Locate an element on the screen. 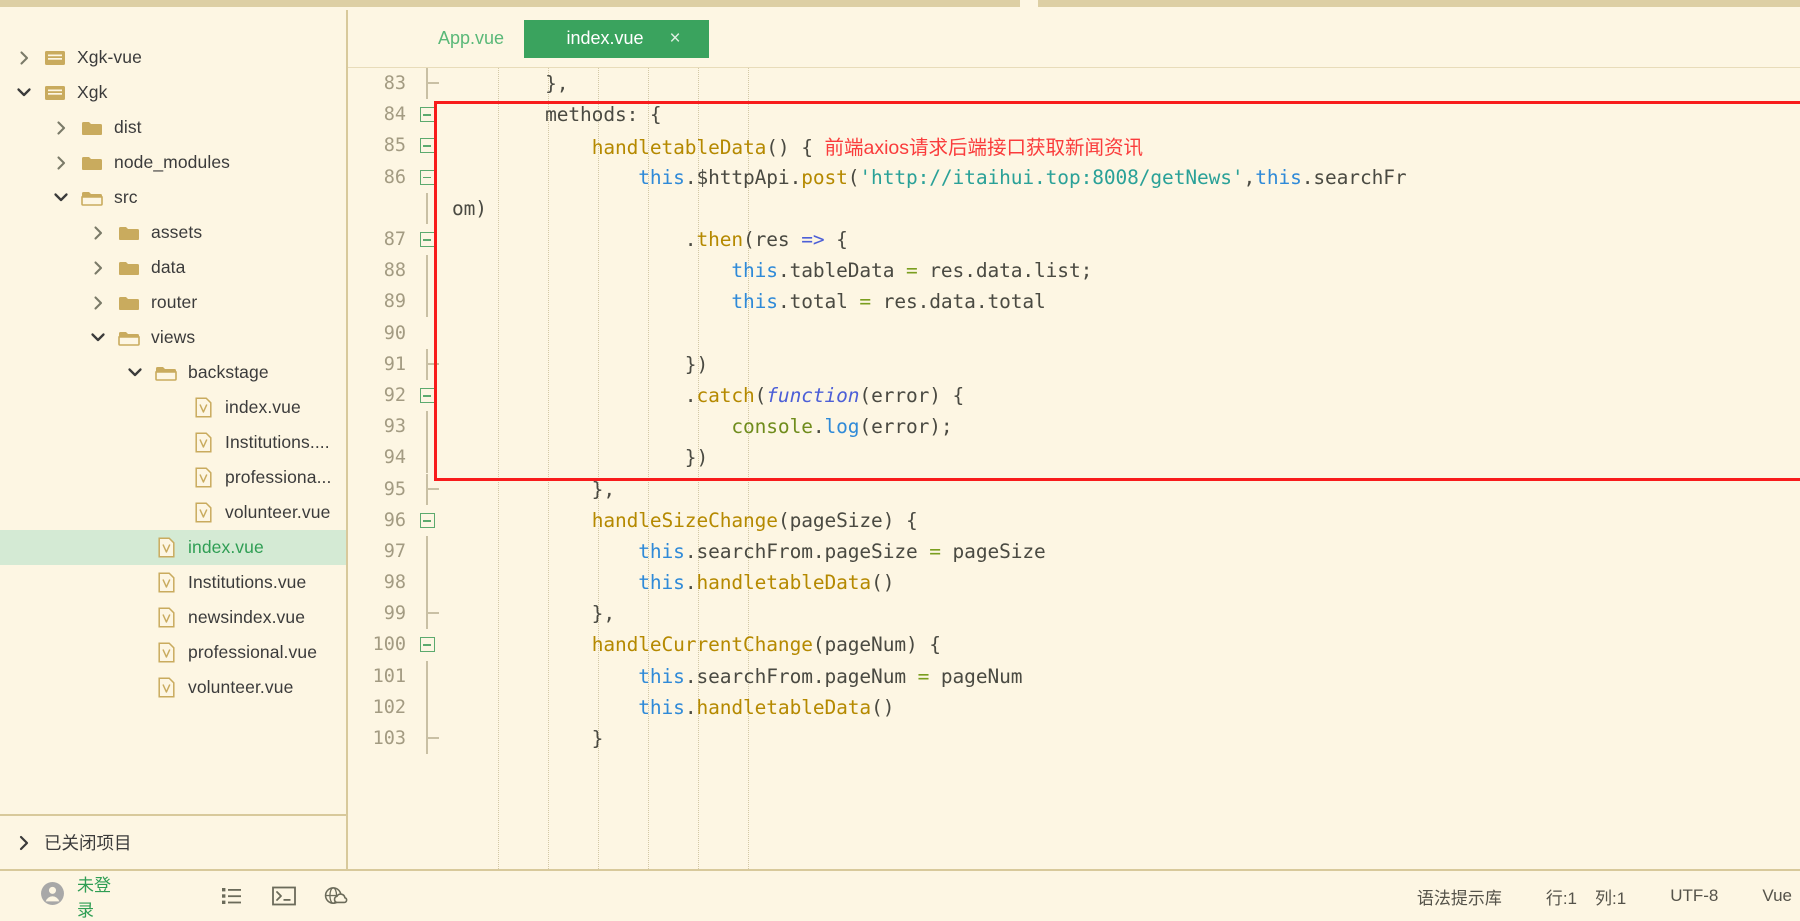 The image size is (1800, 921). code-line: 101 this.searchFrom.pageNum = pageNum is located at coordinates (1074, 676).